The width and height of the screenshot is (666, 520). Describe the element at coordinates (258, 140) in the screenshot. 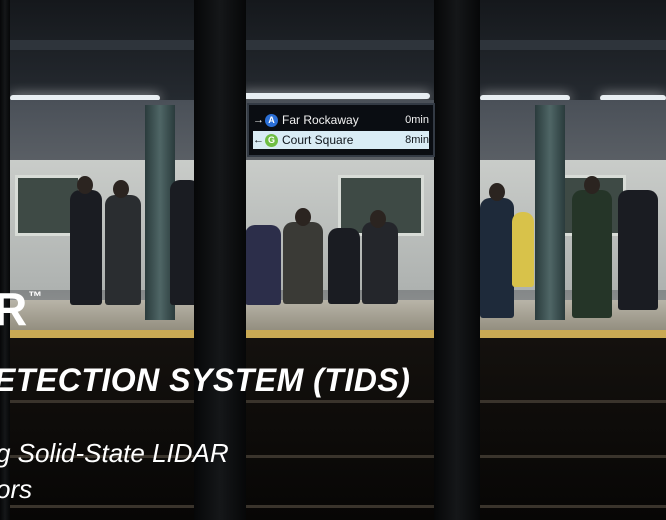

I see `direction-arrow-icon: ←` at that location.